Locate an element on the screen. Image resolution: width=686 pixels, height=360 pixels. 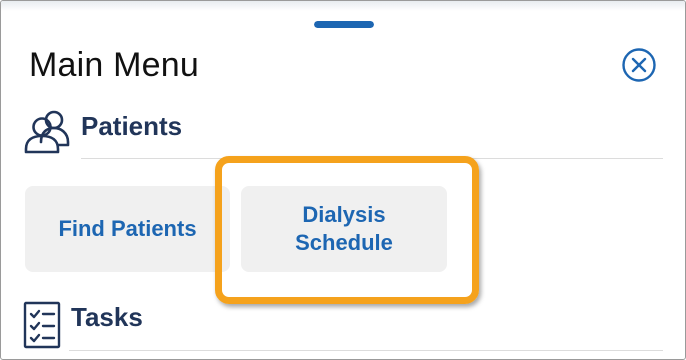
section-heading-patients: Patients is located at coordinates (132, 126).